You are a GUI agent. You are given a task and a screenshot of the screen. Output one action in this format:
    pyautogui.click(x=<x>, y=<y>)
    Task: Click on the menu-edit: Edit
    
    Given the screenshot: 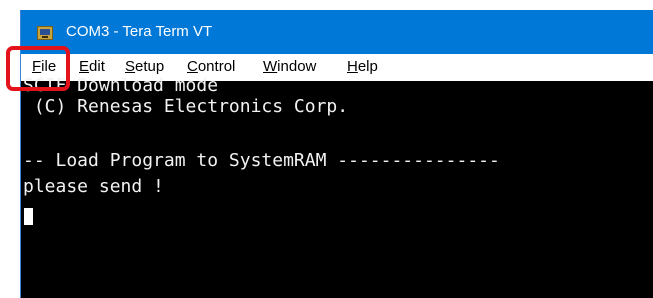 What is the action you would take?
    pyautogui.click(x=92, y=67)
    